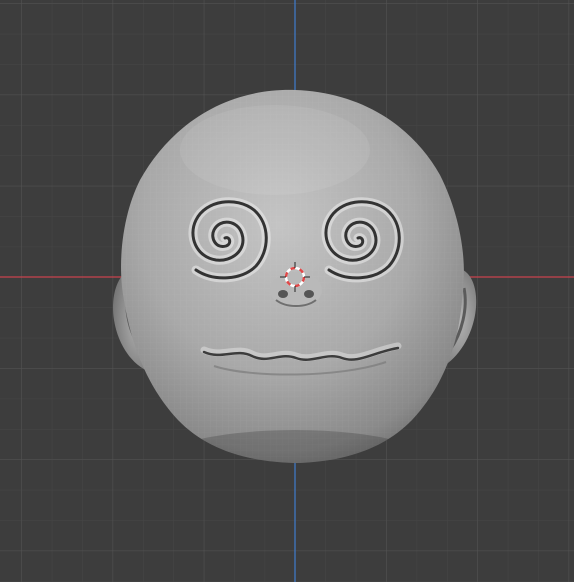 Image resolution: width=574 pixels, height=582 pixels. I want to click on nose, so click(296, 290).